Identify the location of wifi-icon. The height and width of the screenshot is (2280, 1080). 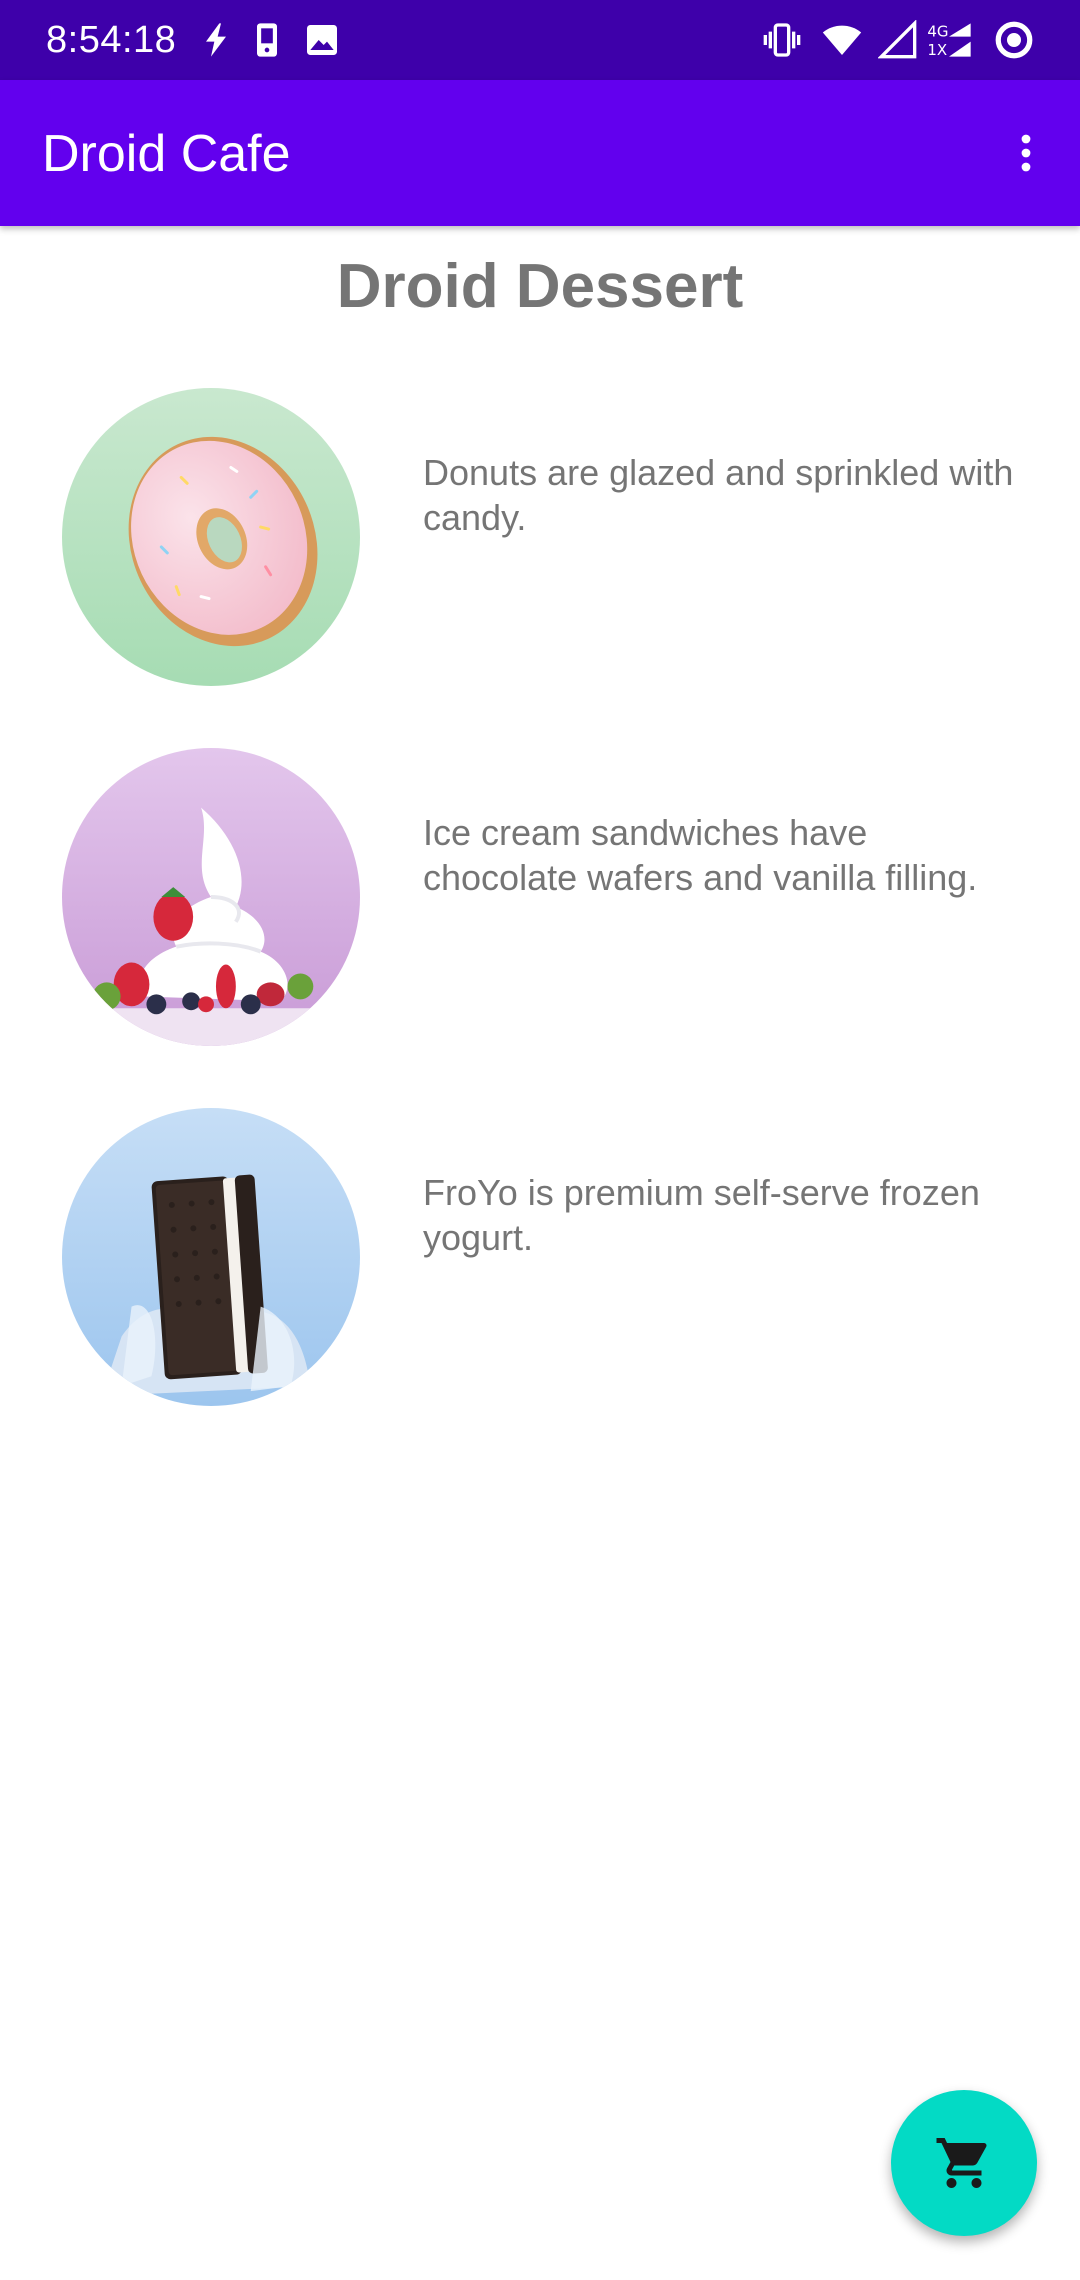
(842, 40).